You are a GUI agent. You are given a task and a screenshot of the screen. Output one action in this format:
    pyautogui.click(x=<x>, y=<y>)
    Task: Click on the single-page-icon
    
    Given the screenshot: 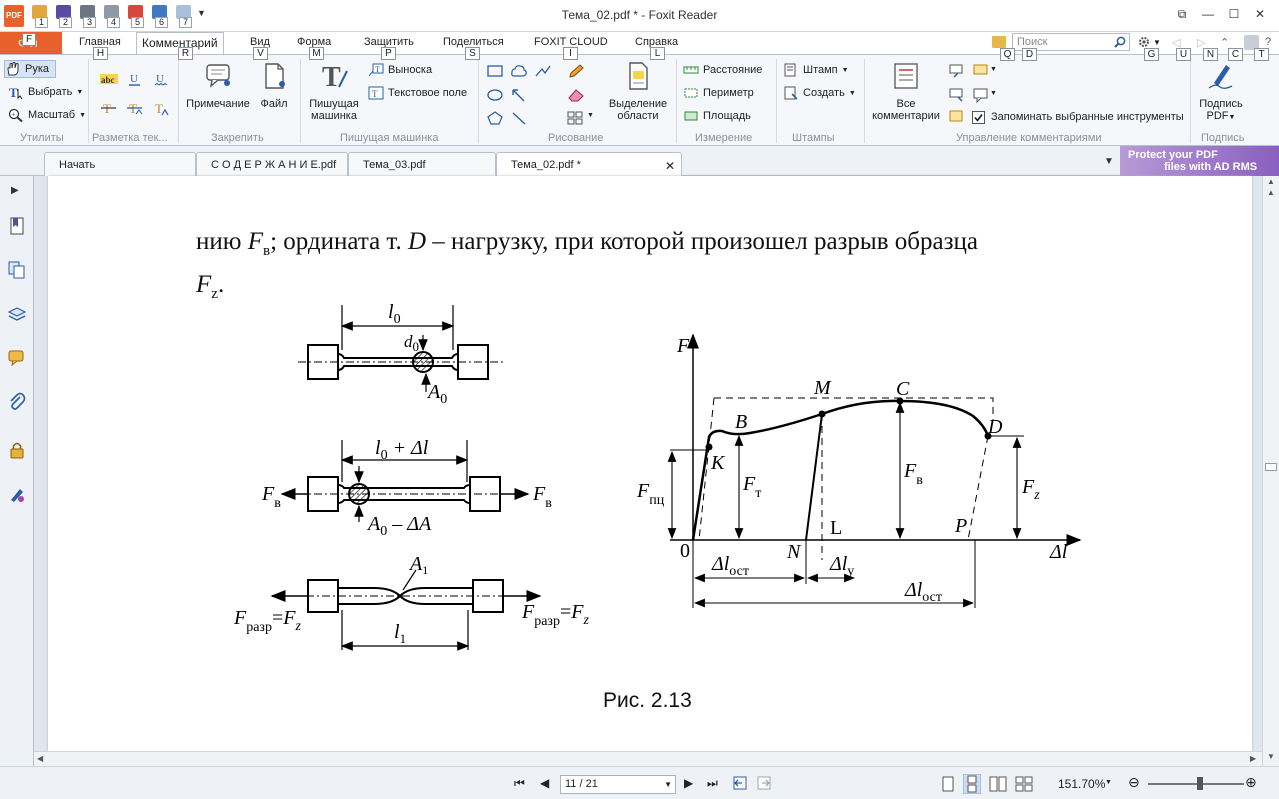 What is the action you would take?
    pyautogui.click(x=948, y=784)
    